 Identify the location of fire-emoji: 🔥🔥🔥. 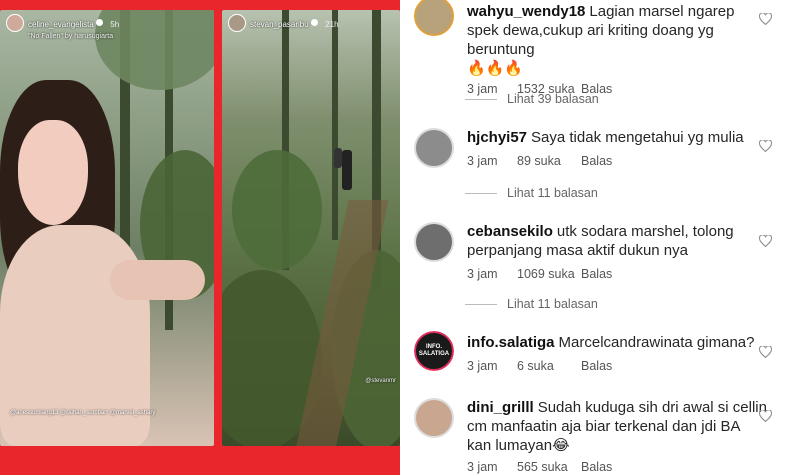
(495, 68).